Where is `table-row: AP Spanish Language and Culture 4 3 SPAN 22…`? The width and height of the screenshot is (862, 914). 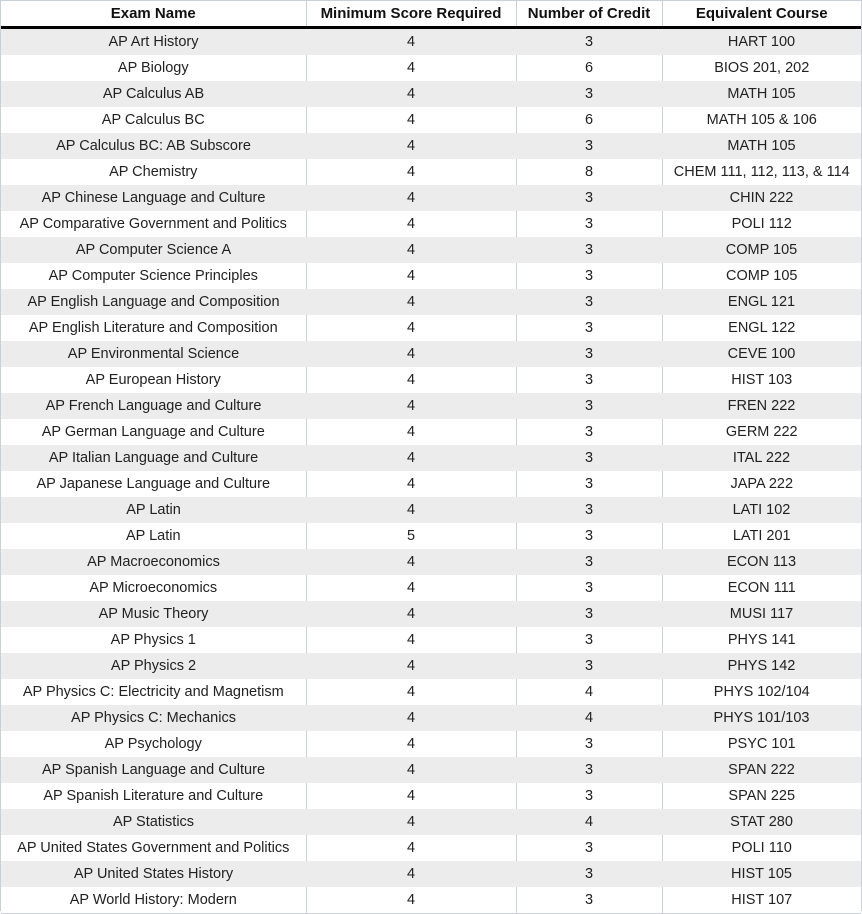
table-row: AP Spanish Language and Culture 4 3 SPAN 22… is located at coordinates (431, 770).